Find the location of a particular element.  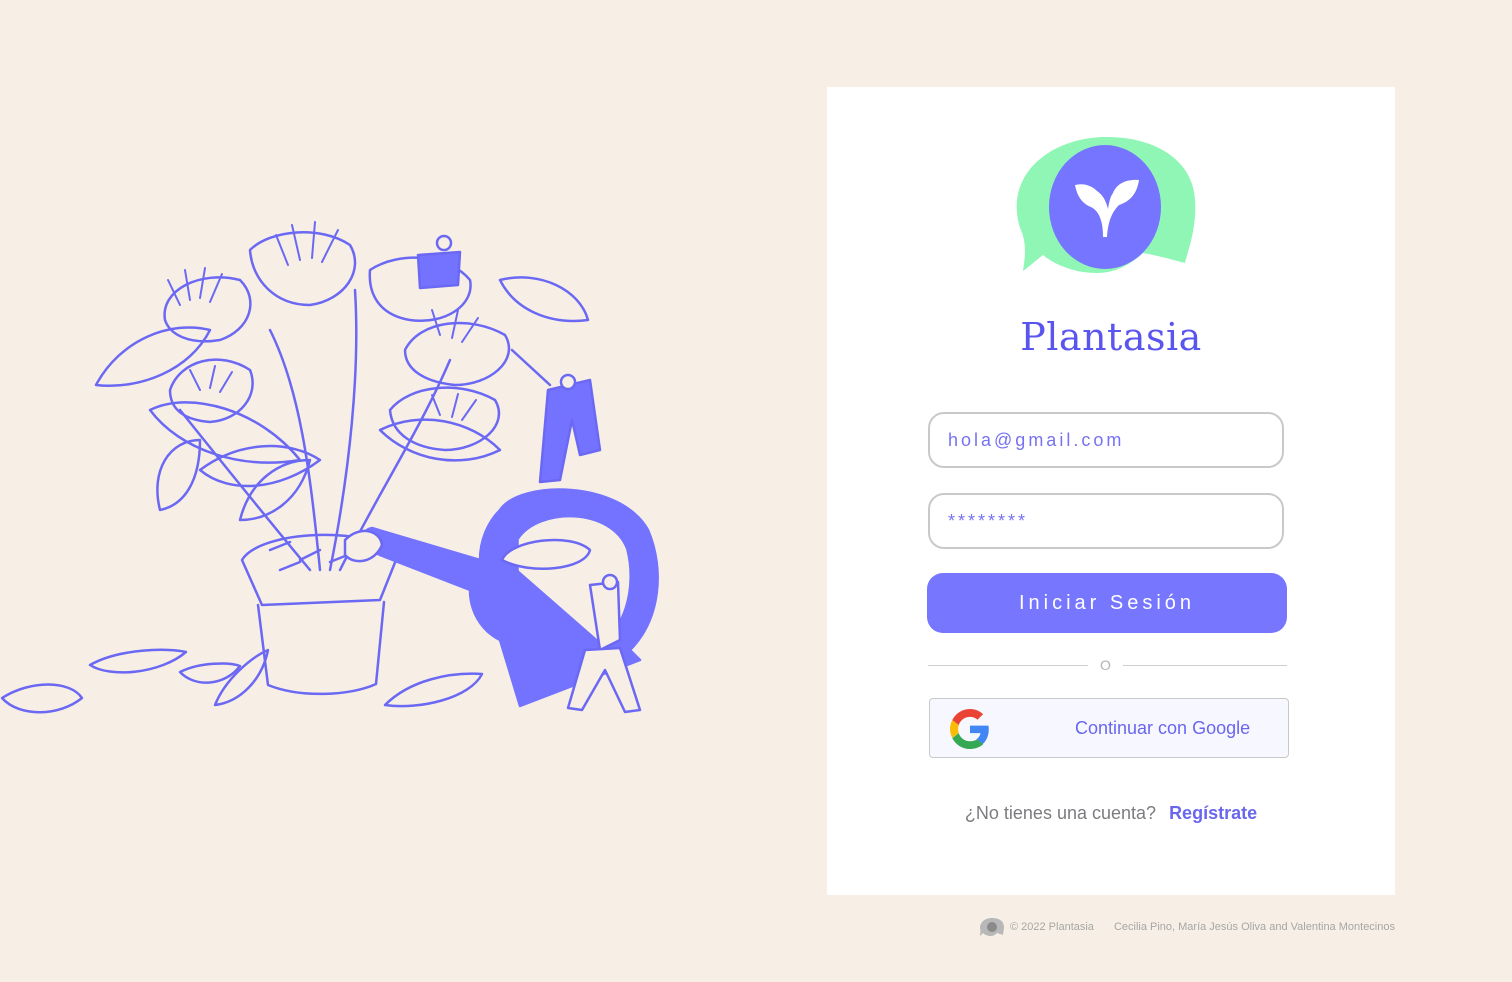

plantasia-footer-icon is located at coordinates (991, 927).